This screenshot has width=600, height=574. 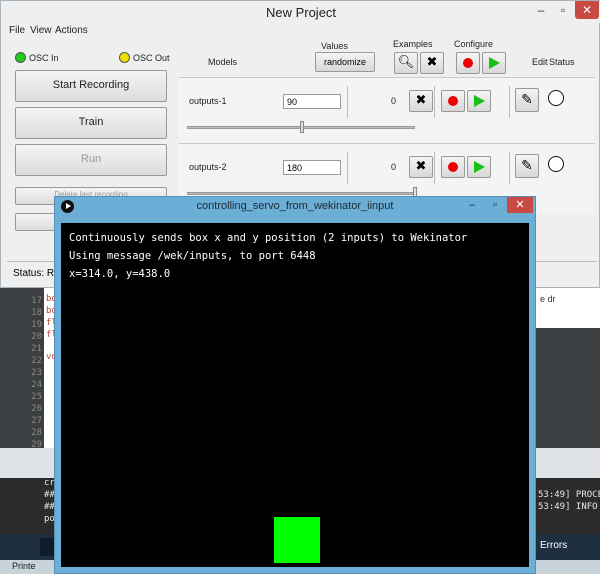 I want to click on editor-right-fragment: e dr, so click(x=548, y=299).